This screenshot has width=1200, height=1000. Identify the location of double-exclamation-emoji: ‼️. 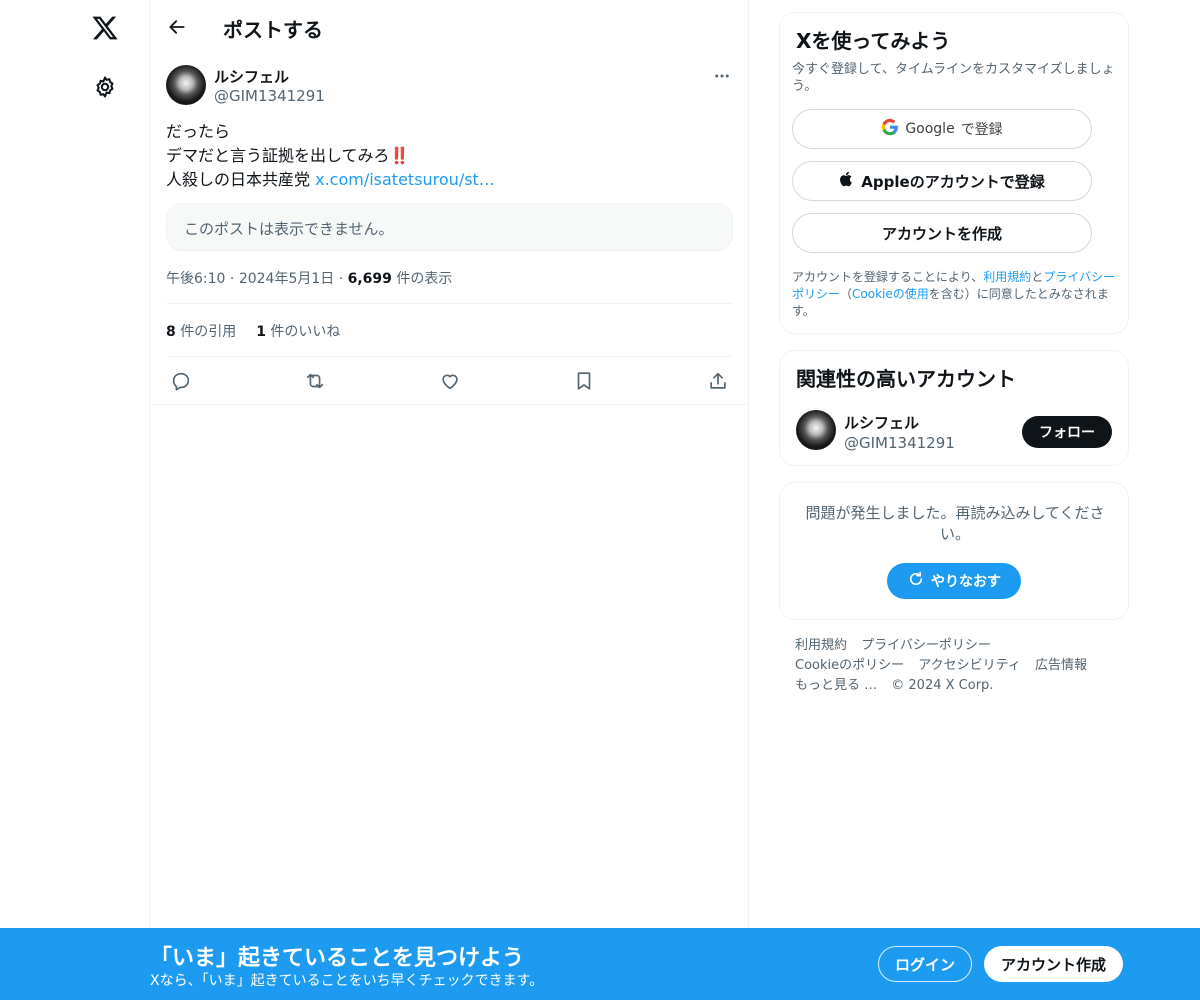
(399, 155).